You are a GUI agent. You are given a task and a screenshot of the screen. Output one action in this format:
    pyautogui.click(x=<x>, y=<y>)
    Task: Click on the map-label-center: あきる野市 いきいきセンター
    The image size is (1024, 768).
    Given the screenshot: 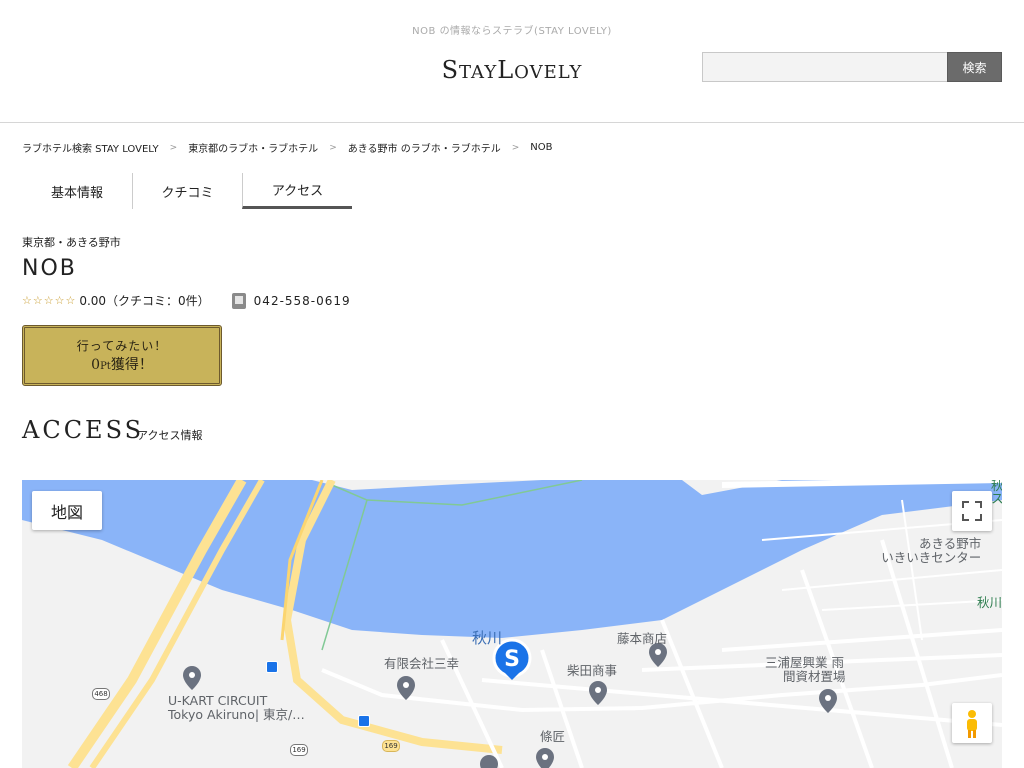 What is the action you would take?
    pyautogui.click(x=931, y=550)
    